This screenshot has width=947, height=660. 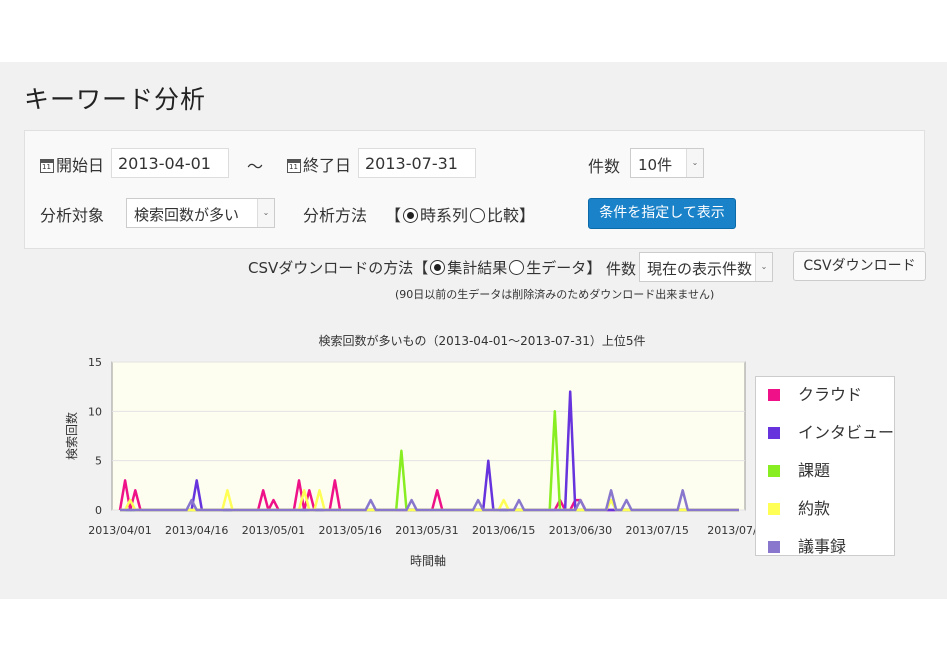 I want to click on count-select: 10件 ⌄, so click(x=667, y=163).